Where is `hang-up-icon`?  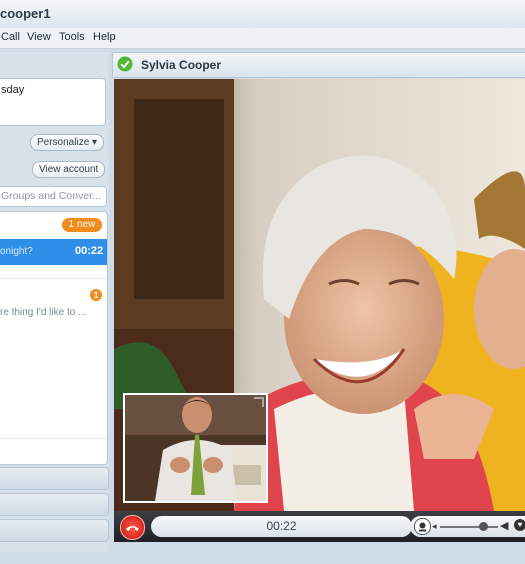
hang-up-icon is located at coordinates (132, 527).